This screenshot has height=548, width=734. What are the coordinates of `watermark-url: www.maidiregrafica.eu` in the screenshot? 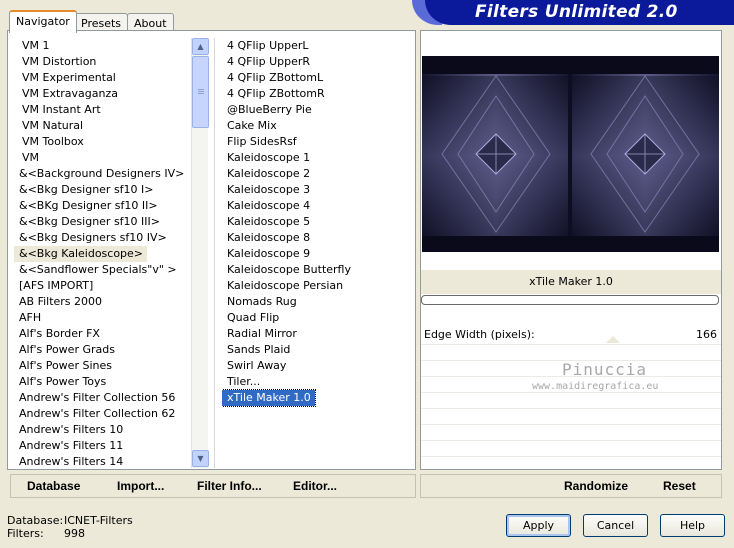 It's located at (595, 386).